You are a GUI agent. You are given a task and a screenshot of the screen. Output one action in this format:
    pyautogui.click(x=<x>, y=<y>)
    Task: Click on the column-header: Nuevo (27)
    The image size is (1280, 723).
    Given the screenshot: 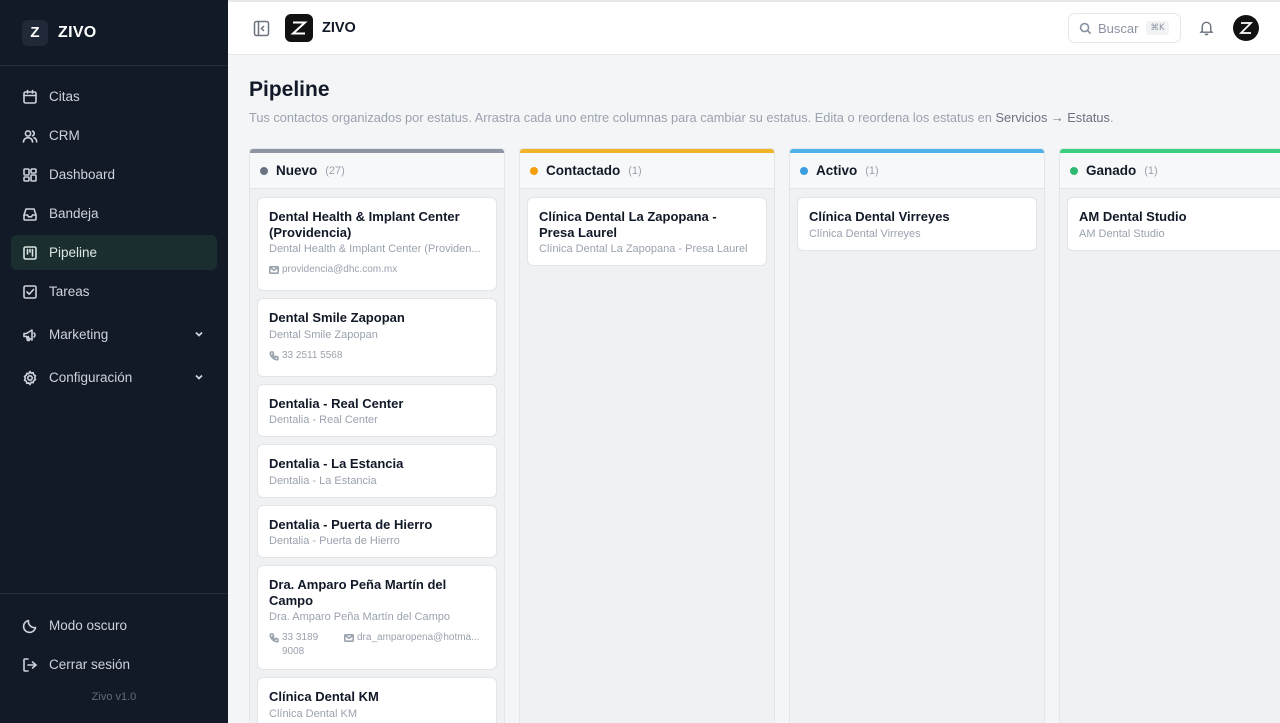 What is the action you would take?
    pyautogui.click(x=377, y=171)
    